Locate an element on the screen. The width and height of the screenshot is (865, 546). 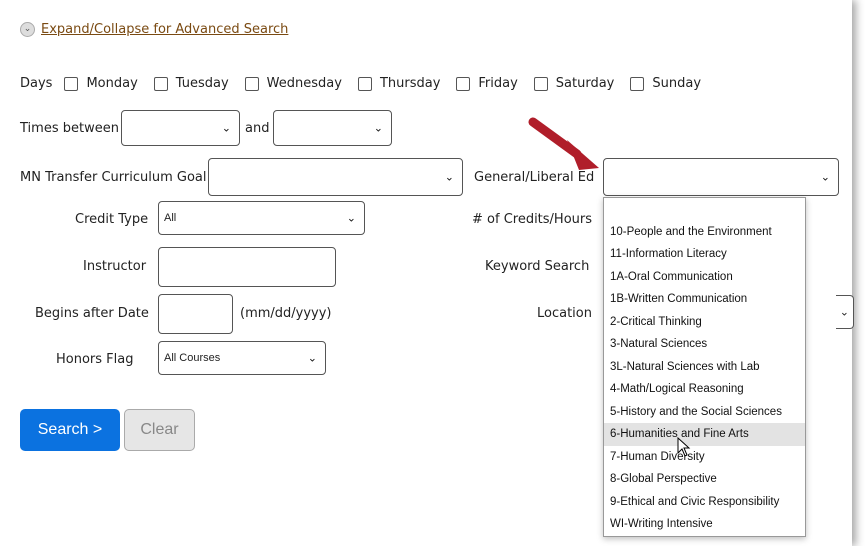
dropdown-option: 9-Ethical and Civic Responsibility is located at coordinates (704, 502).